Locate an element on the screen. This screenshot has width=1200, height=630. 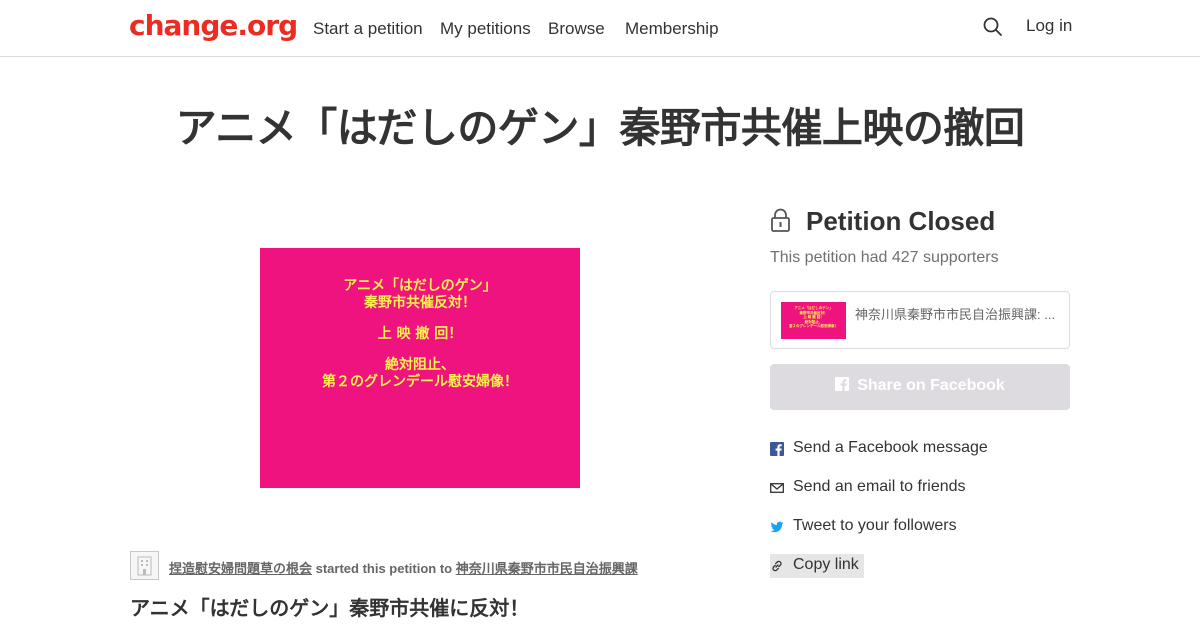
nav-start-petition: Start a petition is located at coordinates (368, 29).